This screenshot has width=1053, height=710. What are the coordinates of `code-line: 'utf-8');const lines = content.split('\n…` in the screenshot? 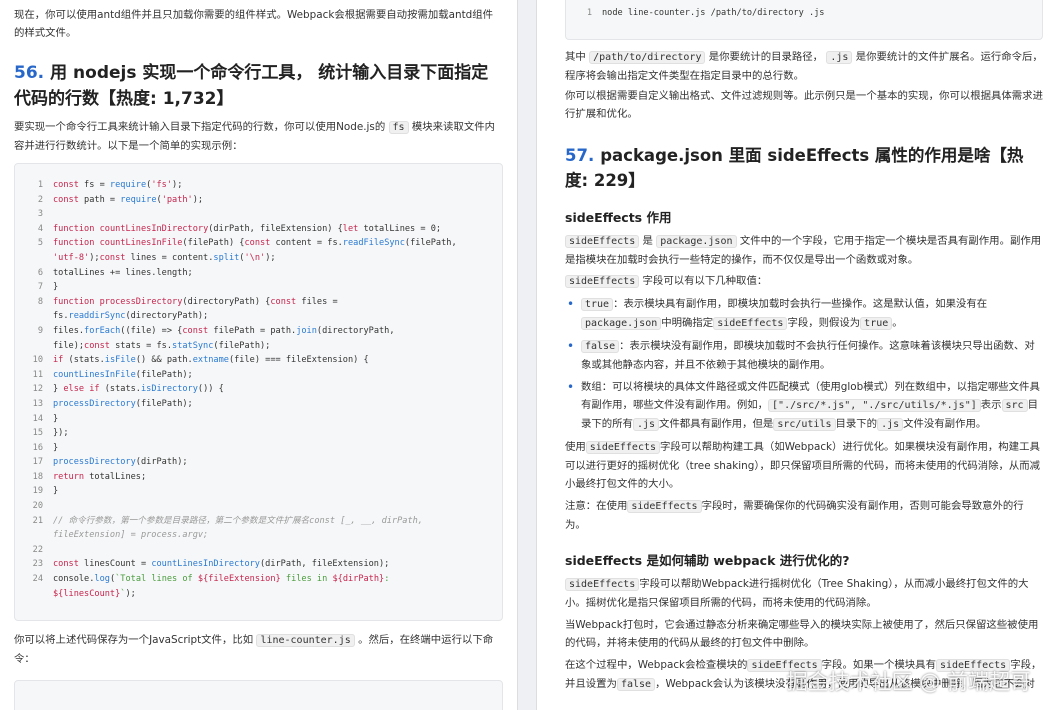 It's located at (164, 257).